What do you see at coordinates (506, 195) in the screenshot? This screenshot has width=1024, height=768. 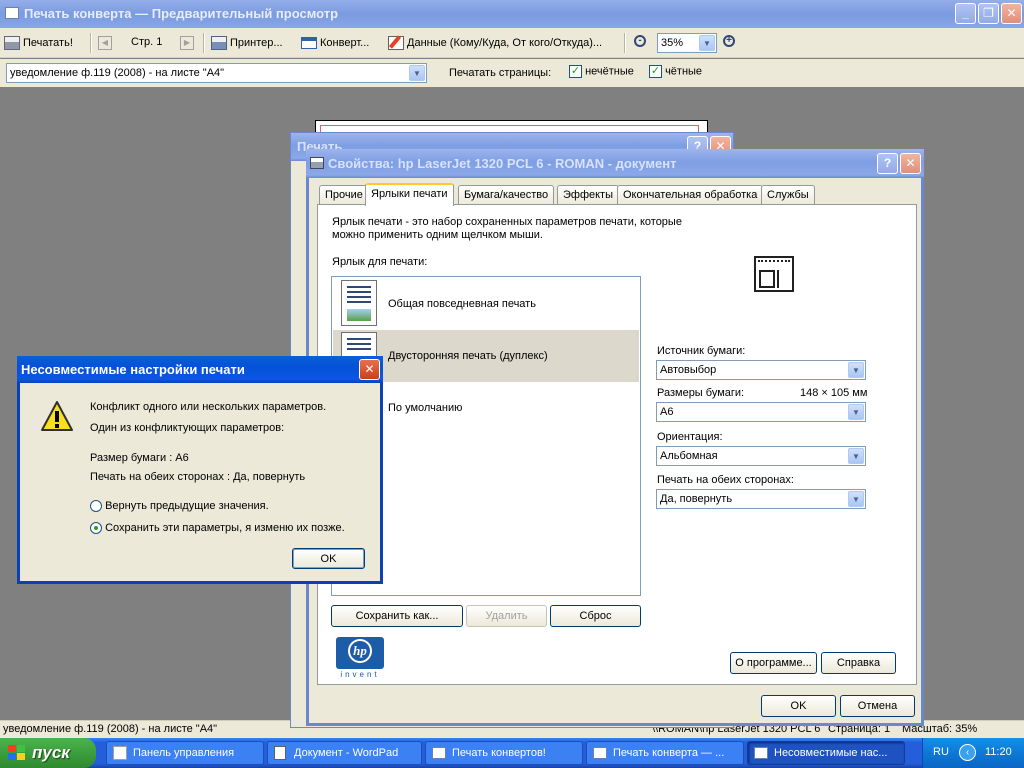 I see `tab-paper-quality: Бумага/качество` at bounding box center [506, 195].